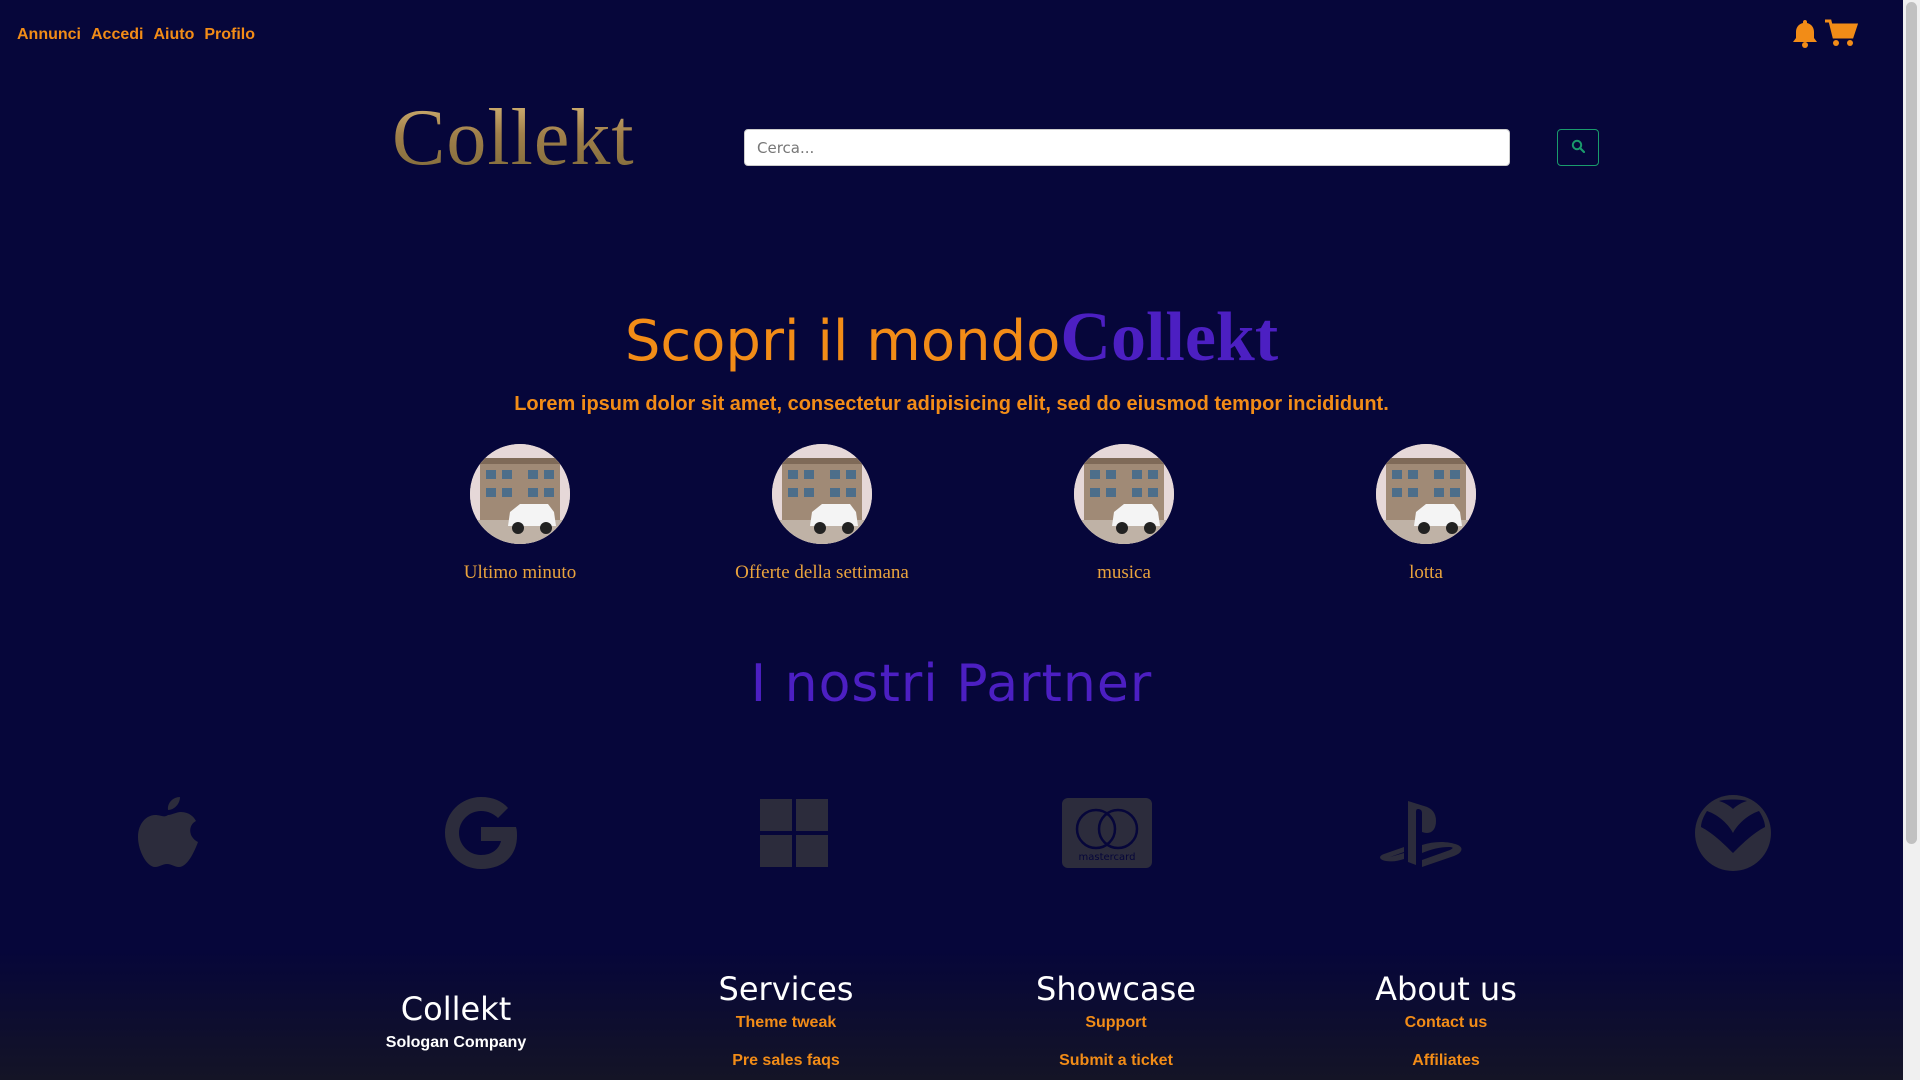 This screenshot has width=1920, height=1080. I want to click on footer-showcase: Showcase Support Submit a ticket, so click(1116, 1020).